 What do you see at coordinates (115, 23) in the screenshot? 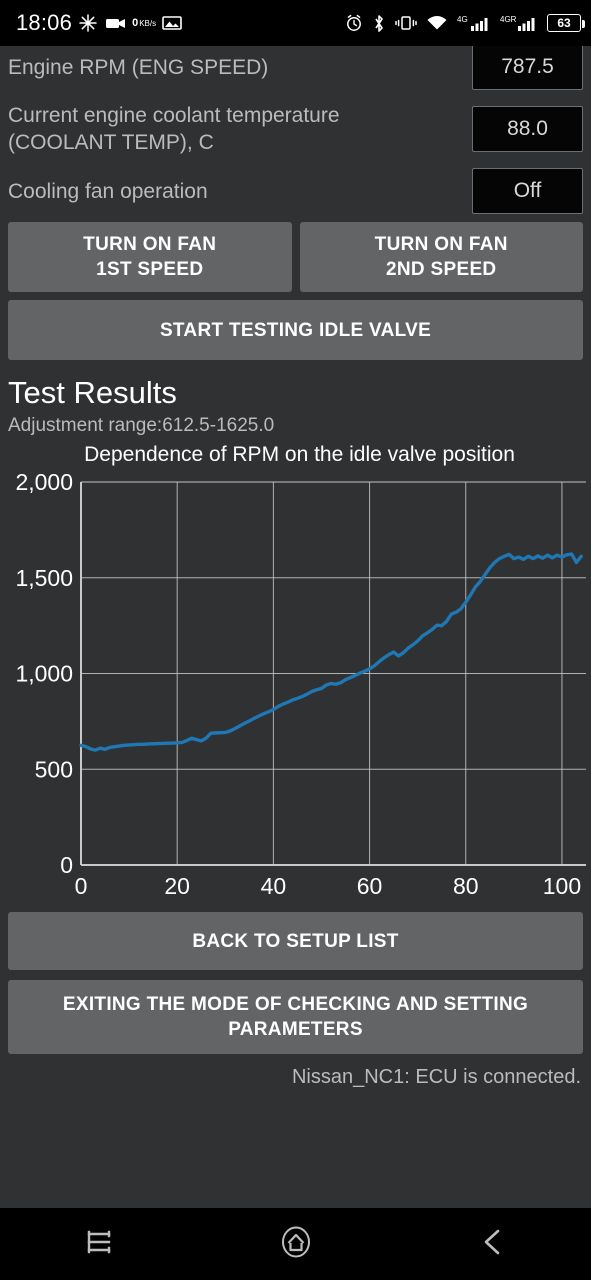
I see `camera-icon` at bounding box center [115, 23].